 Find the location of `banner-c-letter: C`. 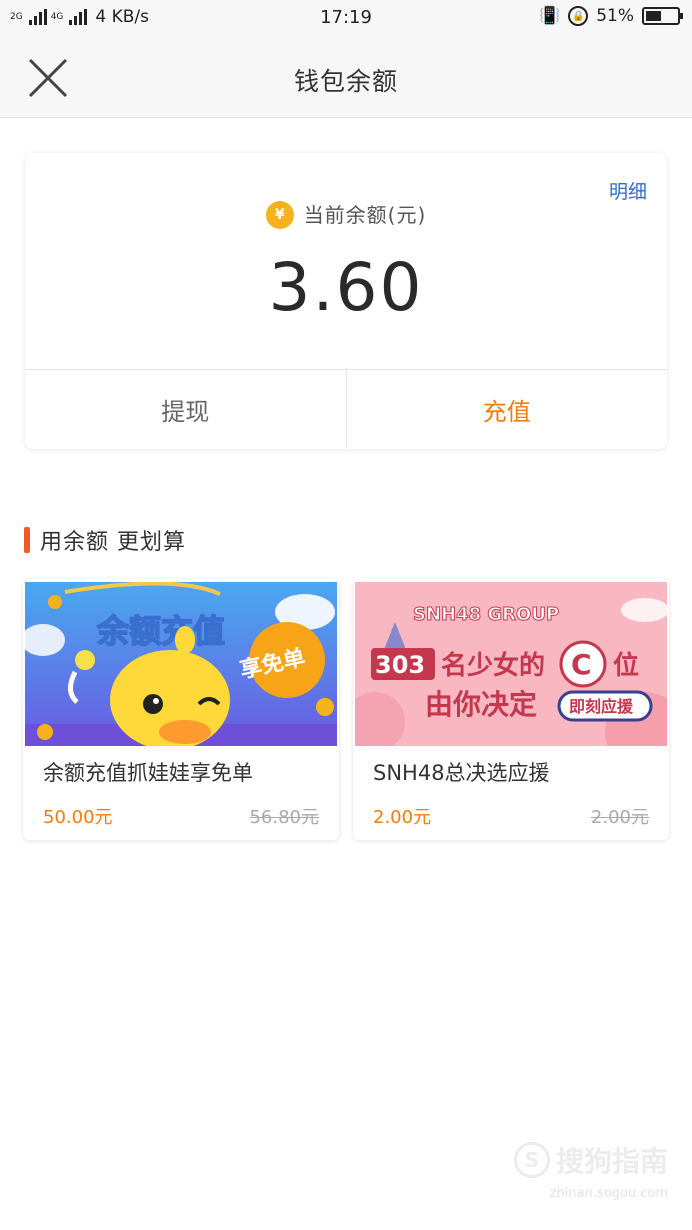

banner-c-letter: C is located at coordinates (581, 664).